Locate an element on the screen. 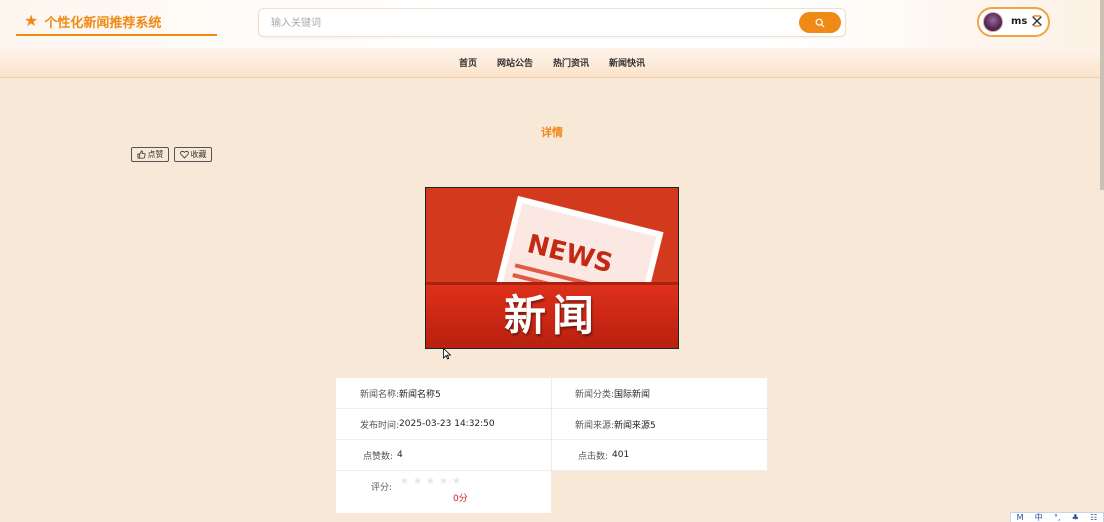 The image size is (1104, 522). likes-label: 点赞数: is located at coordinates (378, 456).